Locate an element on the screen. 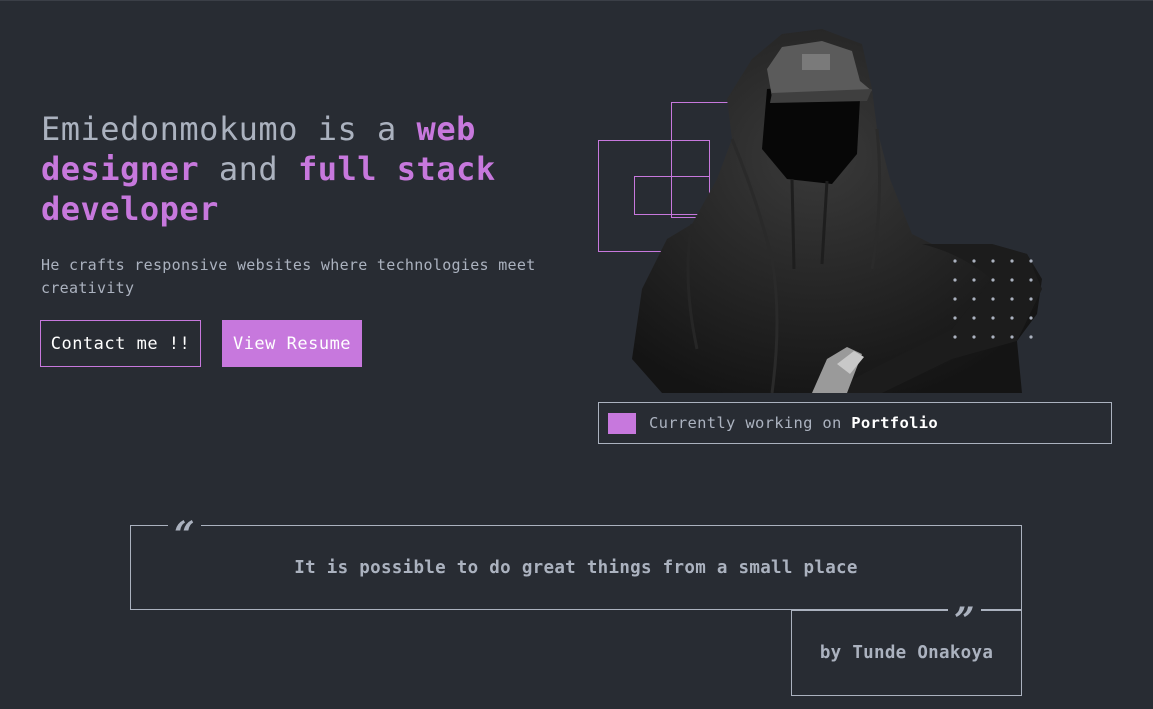 This screenshot has height=709, width=1153. status-text: Currently working on Portfolio is located at coordinates (793, 423).